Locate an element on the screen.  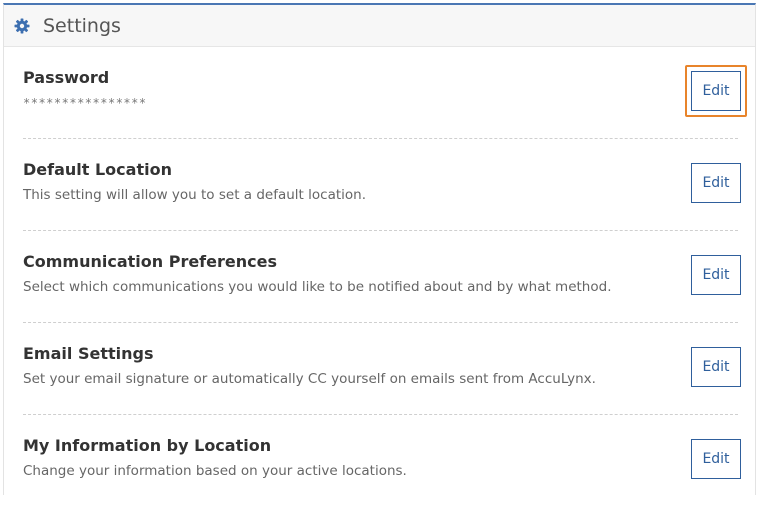
edit-email-settings-button: Edit is located at coordinates (716, 367).